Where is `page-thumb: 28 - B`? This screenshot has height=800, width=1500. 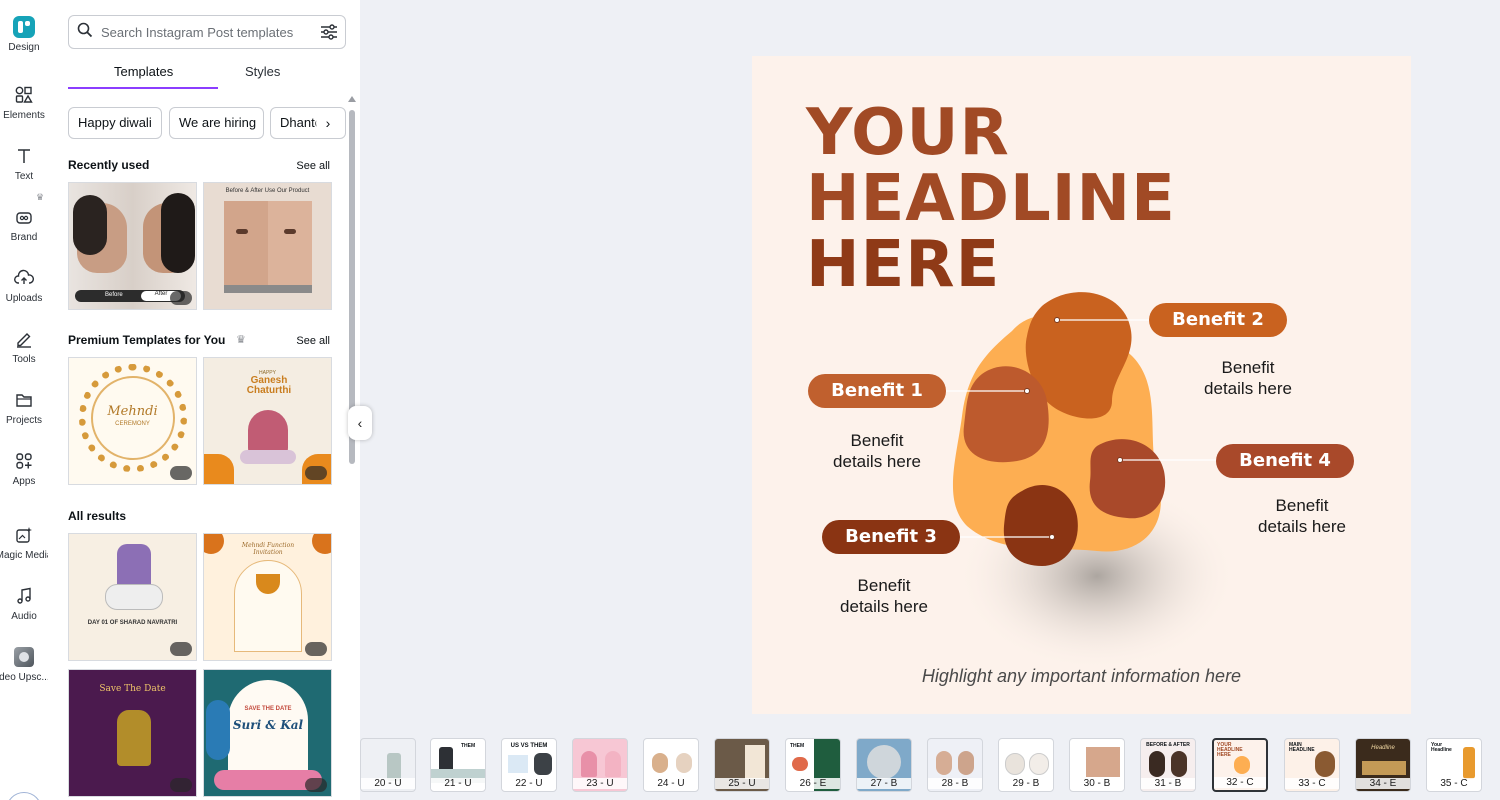 page-thumb: 28 - B is located at coordinates (955, 765).